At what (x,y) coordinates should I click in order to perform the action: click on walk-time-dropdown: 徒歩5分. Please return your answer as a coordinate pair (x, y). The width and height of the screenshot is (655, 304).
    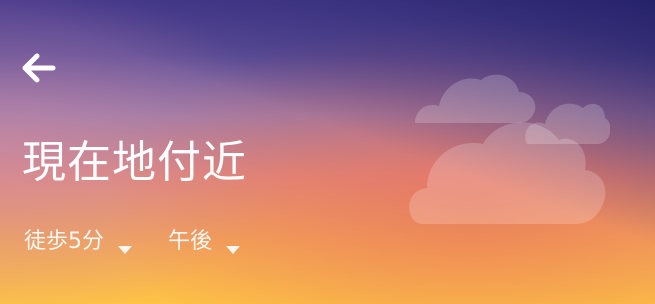
    Looking at the image, I should click on (78, 239).